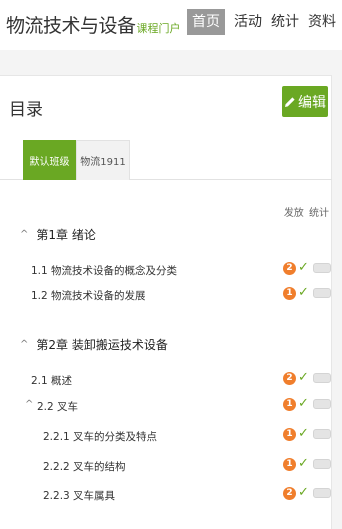  Describe the element at coordinates (285, 22) in the screenshot. I see `nav-stats: 统计` at that location.